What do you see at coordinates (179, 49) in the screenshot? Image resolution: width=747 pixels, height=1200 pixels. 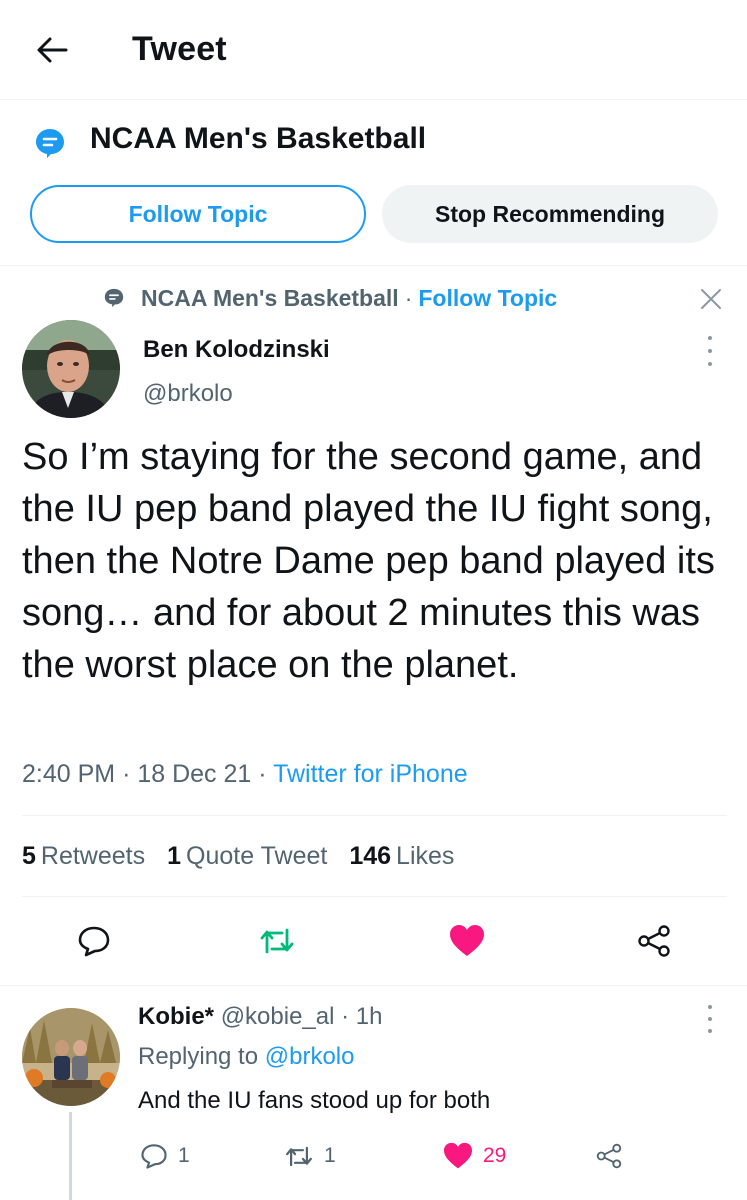 I see `page-title: Tweet` at bounding box center [179, 49].